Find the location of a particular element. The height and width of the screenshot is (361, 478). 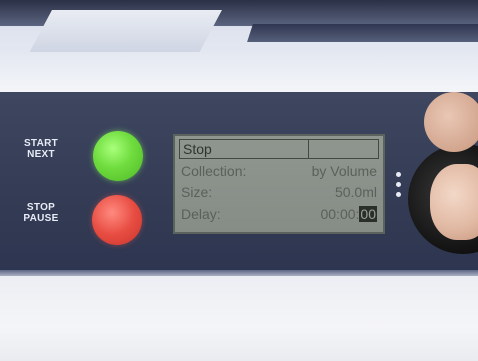

start-next-label: START NEXT is located at coordinates (41, 149).